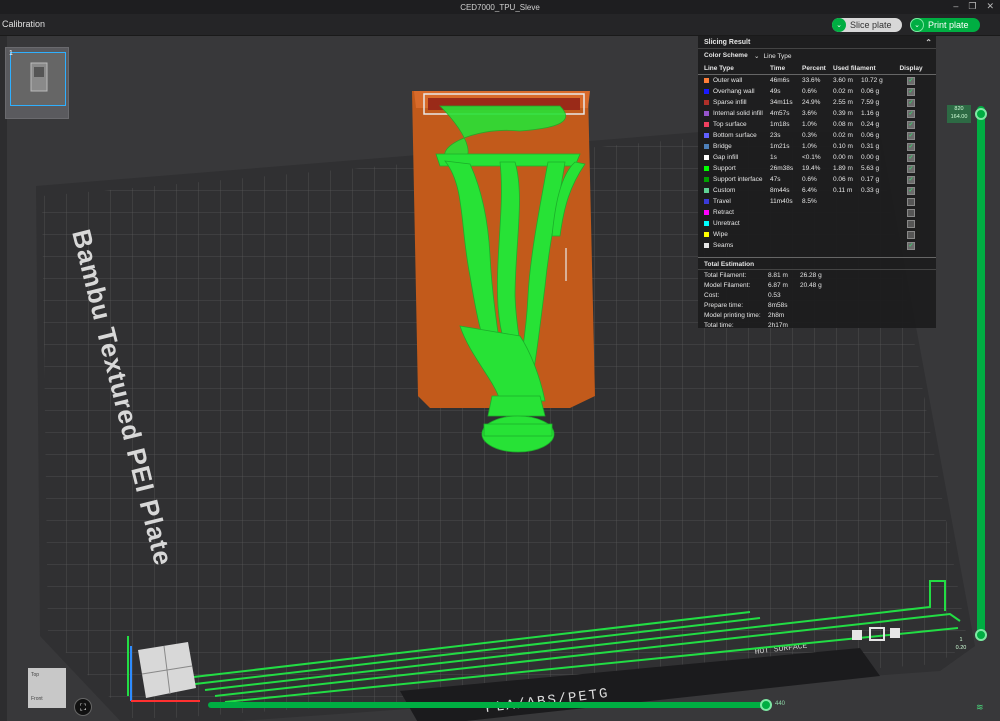  What do you see at coordinates (817, 275) in the screenshot?
I see `total-row: Total Filament: 8.81 m 26.28 g` at bounding box center [817, 275].